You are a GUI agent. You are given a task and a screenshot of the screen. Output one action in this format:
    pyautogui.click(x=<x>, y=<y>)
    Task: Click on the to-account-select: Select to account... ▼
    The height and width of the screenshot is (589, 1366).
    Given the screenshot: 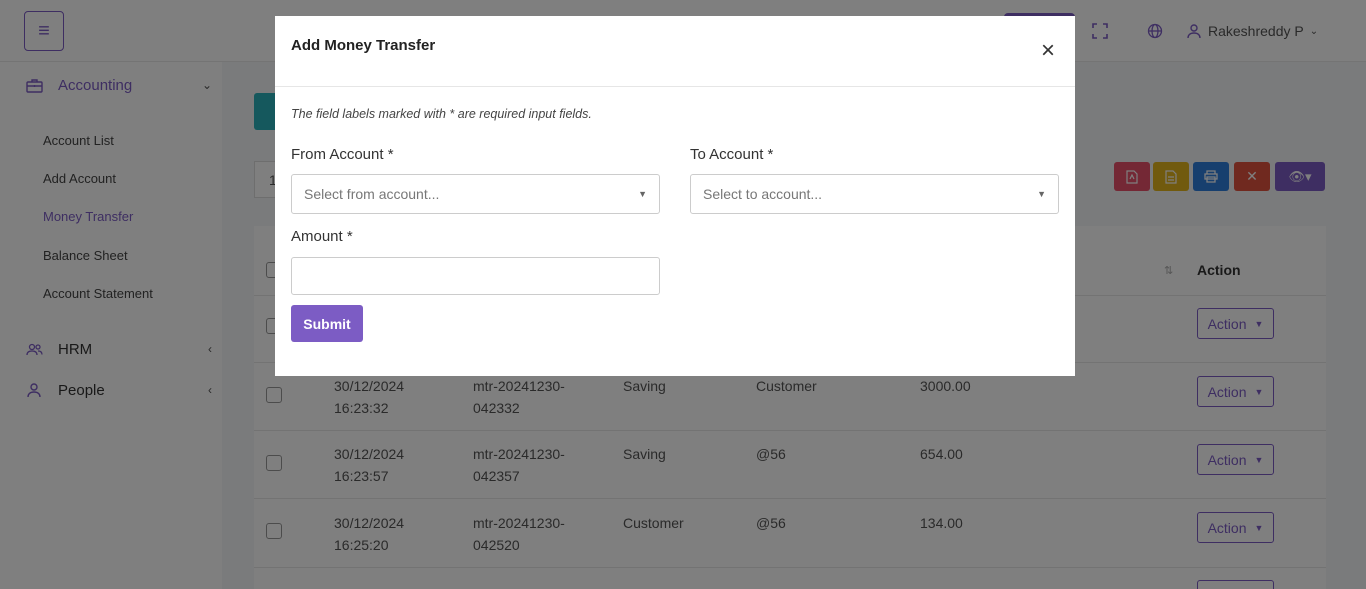 What is the action you would take?
    pyautogui.click(x=874, y=194)
    